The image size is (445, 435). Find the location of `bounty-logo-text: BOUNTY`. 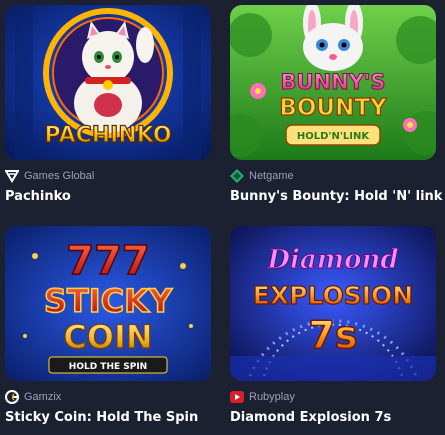

bounty-logo-text: BOUNTY is located at coordinates (333, 108).